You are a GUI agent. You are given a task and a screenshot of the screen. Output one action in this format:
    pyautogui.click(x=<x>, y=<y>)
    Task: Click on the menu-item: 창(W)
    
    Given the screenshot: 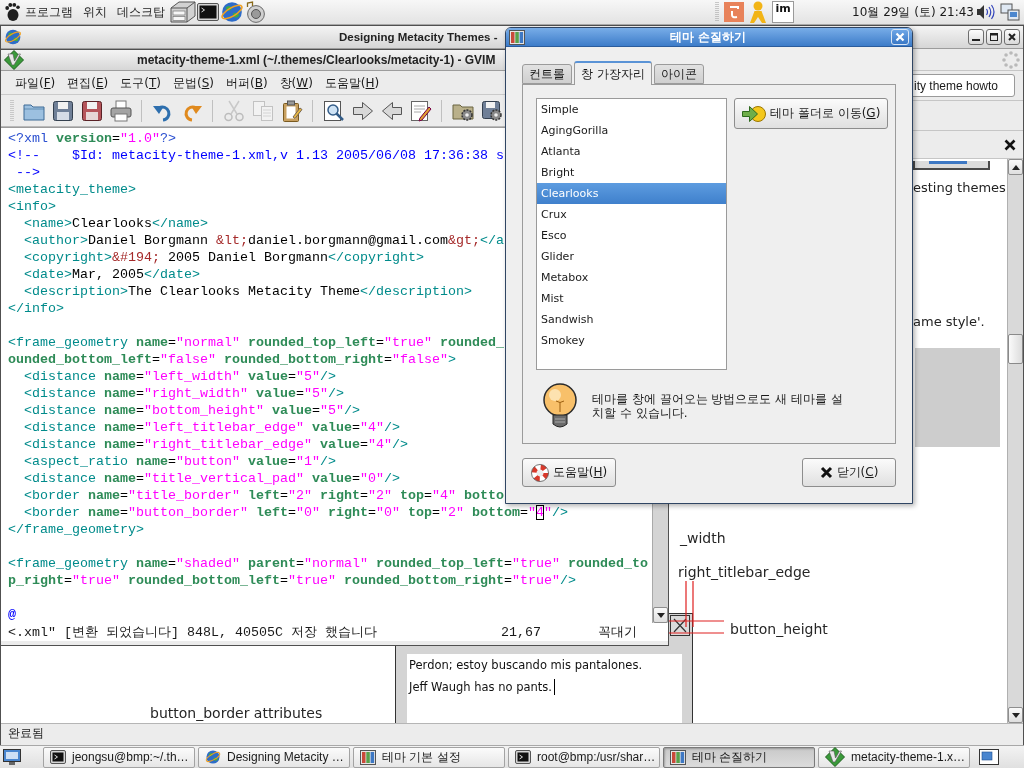 What is the action you would take?
    pyautogui.click(x=296, y=82)
    